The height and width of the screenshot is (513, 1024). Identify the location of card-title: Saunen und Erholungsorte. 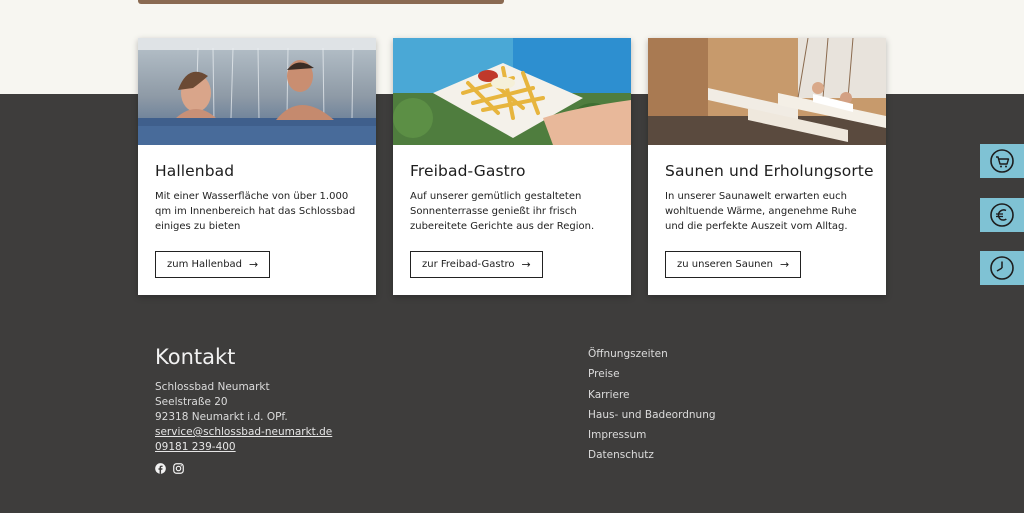
(769, 171).